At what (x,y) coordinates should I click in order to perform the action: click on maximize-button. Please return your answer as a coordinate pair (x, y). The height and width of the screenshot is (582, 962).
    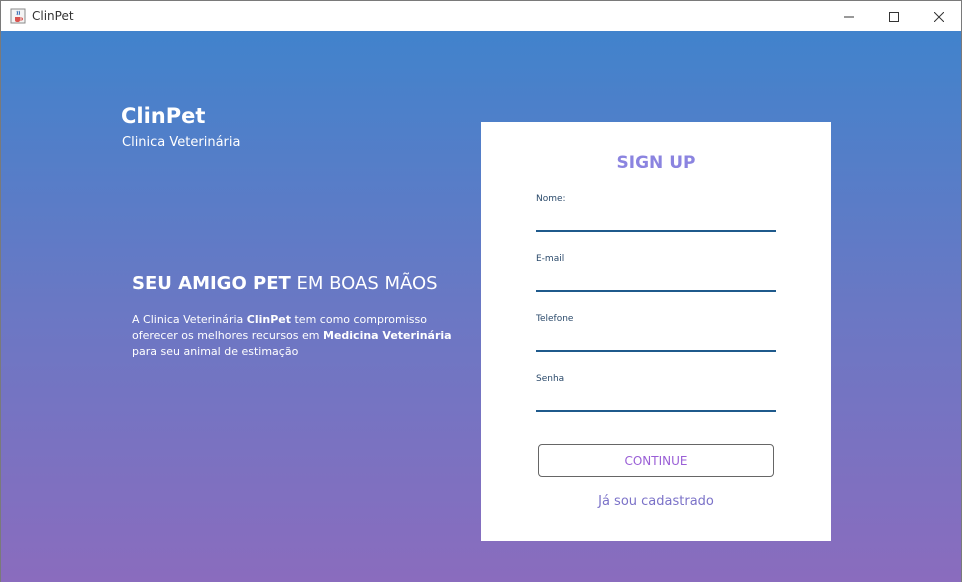
    Looking at the image, I should click on (893, 16).